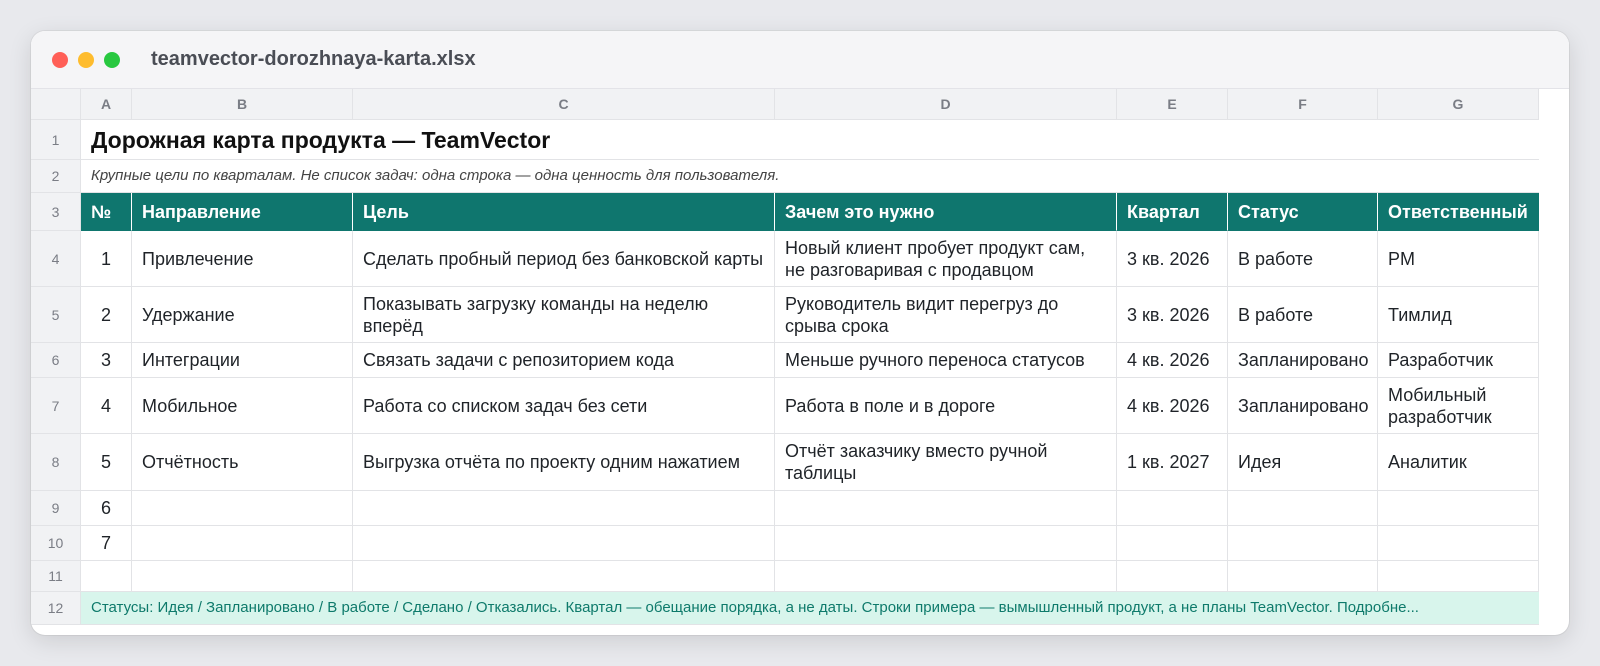 The height and width of the screenshot is (666, 1600). Describe the element at coordinates (242, 259) in the screenshot. I see `cell-area: Привлечение` at that location.